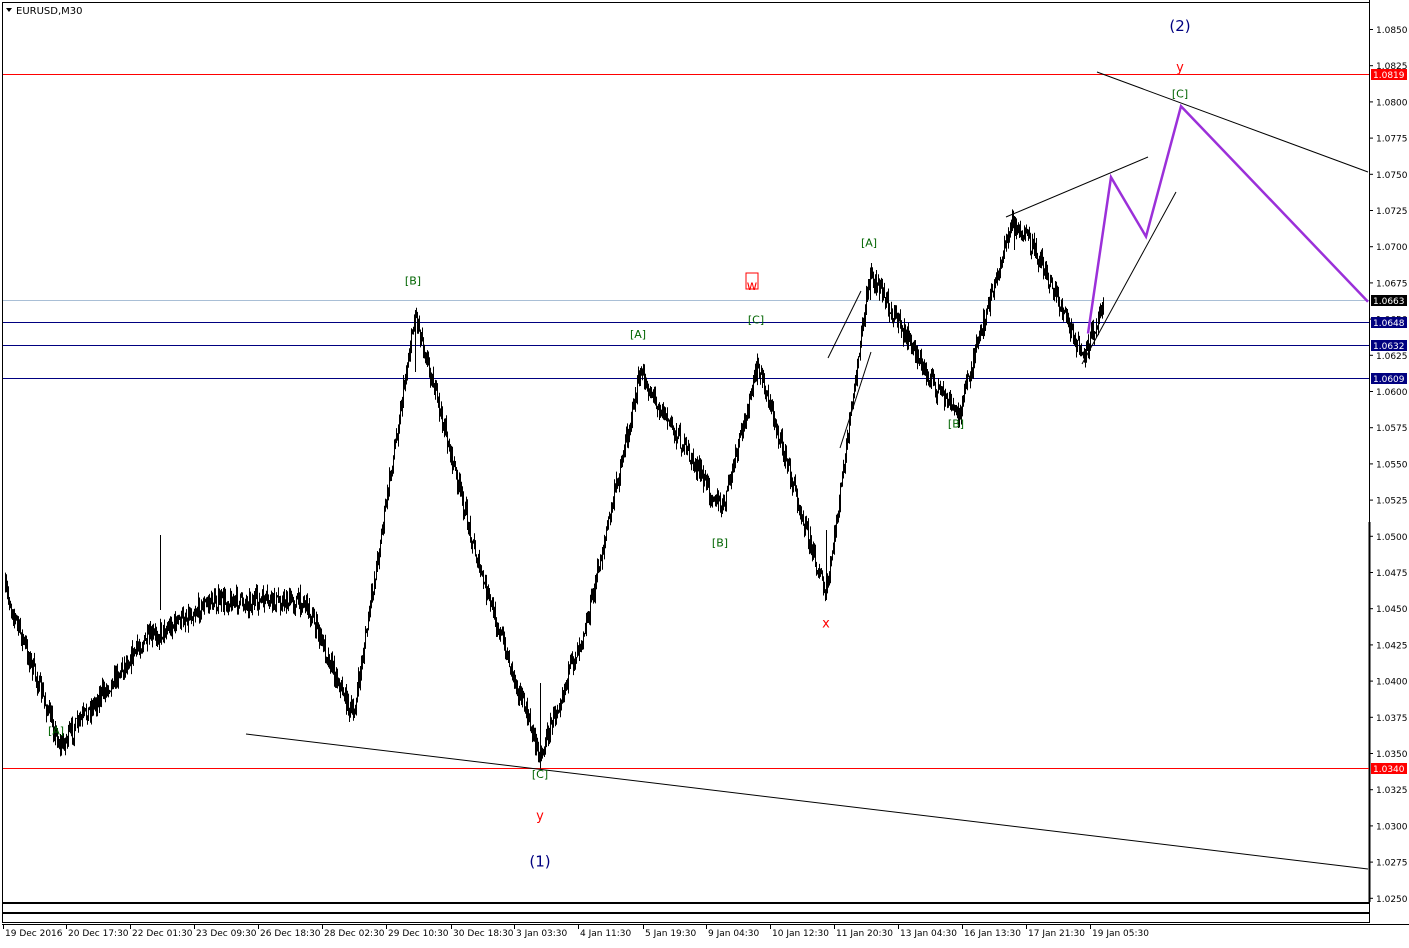  What do you see at coordinates (1392, 900) in the screenshot?
I see `y-tick-label: 1.0250` at bounding box center [1392, 900].